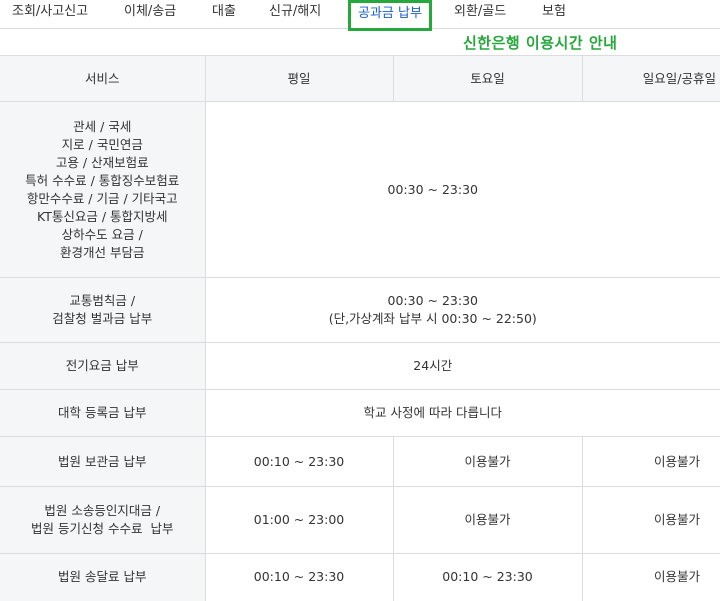 The height and width of the screenshot is (601, 720). What do you see at coordinates (295, 14) in the screenshot?
I see `tab-open-close: 신규/해지` at bounding box center [295, 14].